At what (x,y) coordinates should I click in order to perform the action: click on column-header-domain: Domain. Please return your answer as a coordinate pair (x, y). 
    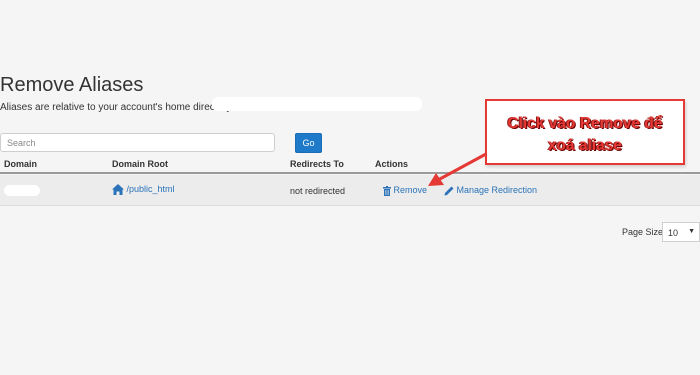
    Looking at the image, I should click on (20, 164).